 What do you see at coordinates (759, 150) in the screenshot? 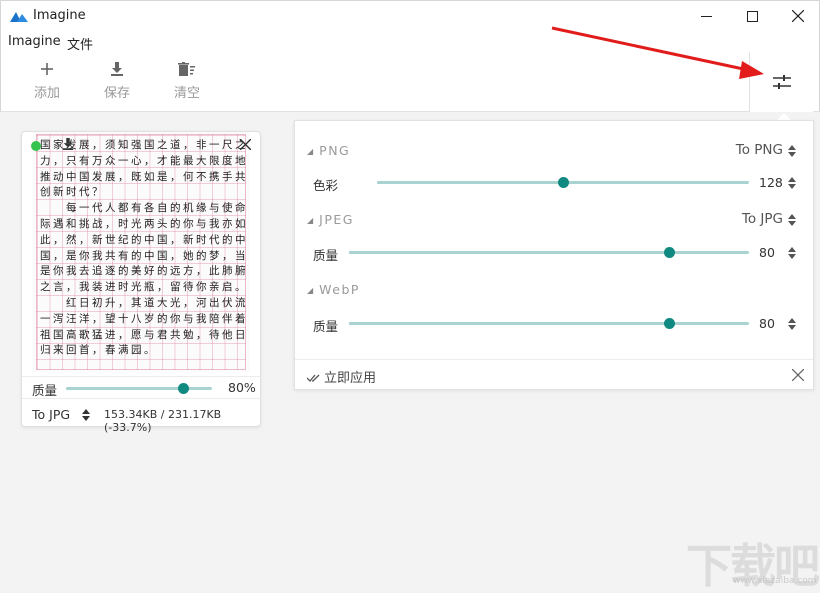
I see `png-format-select: To PNG` at bounding box center [759, 150].